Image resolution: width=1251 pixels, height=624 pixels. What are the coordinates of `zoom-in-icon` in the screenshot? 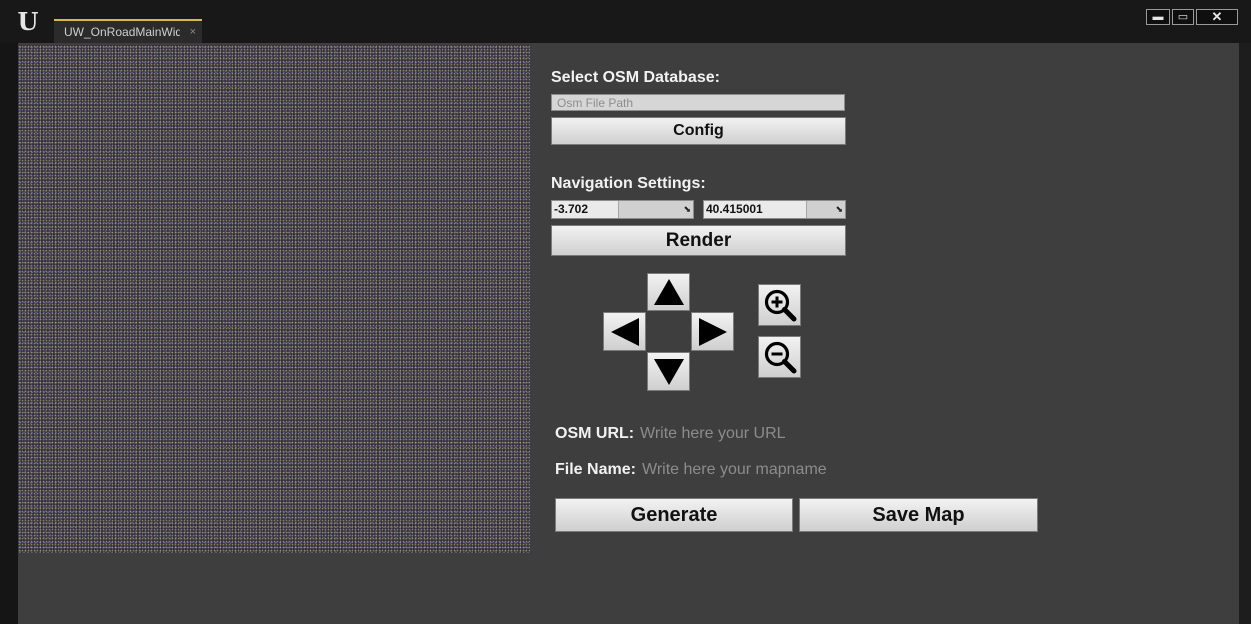 It's located at (780, 305).